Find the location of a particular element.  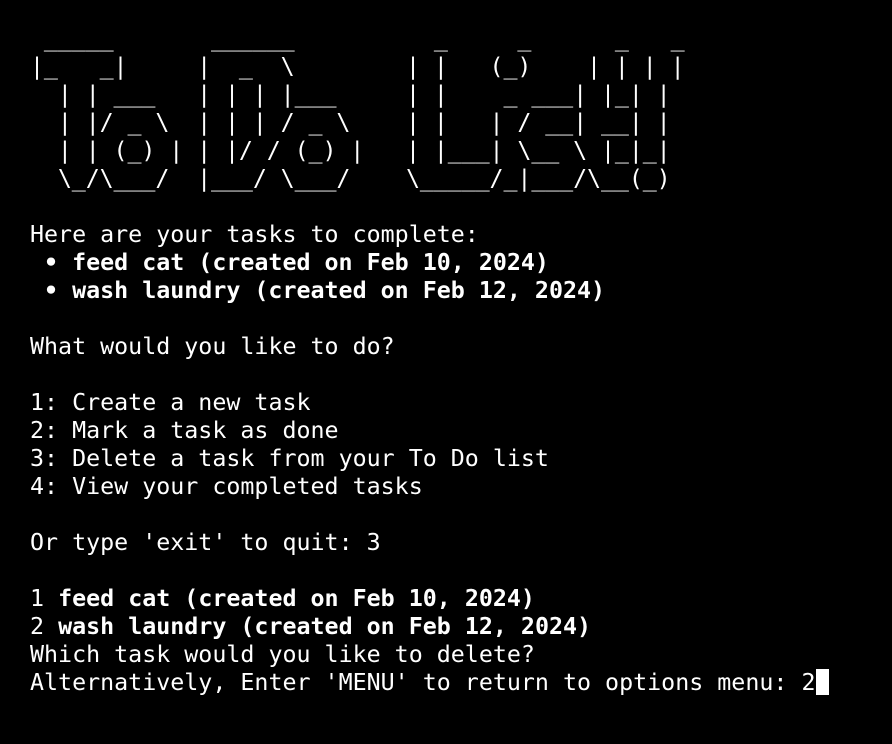

exit-prompt-line: Or type 'exit' to quit: 3 is located at coordinates (455, 543).